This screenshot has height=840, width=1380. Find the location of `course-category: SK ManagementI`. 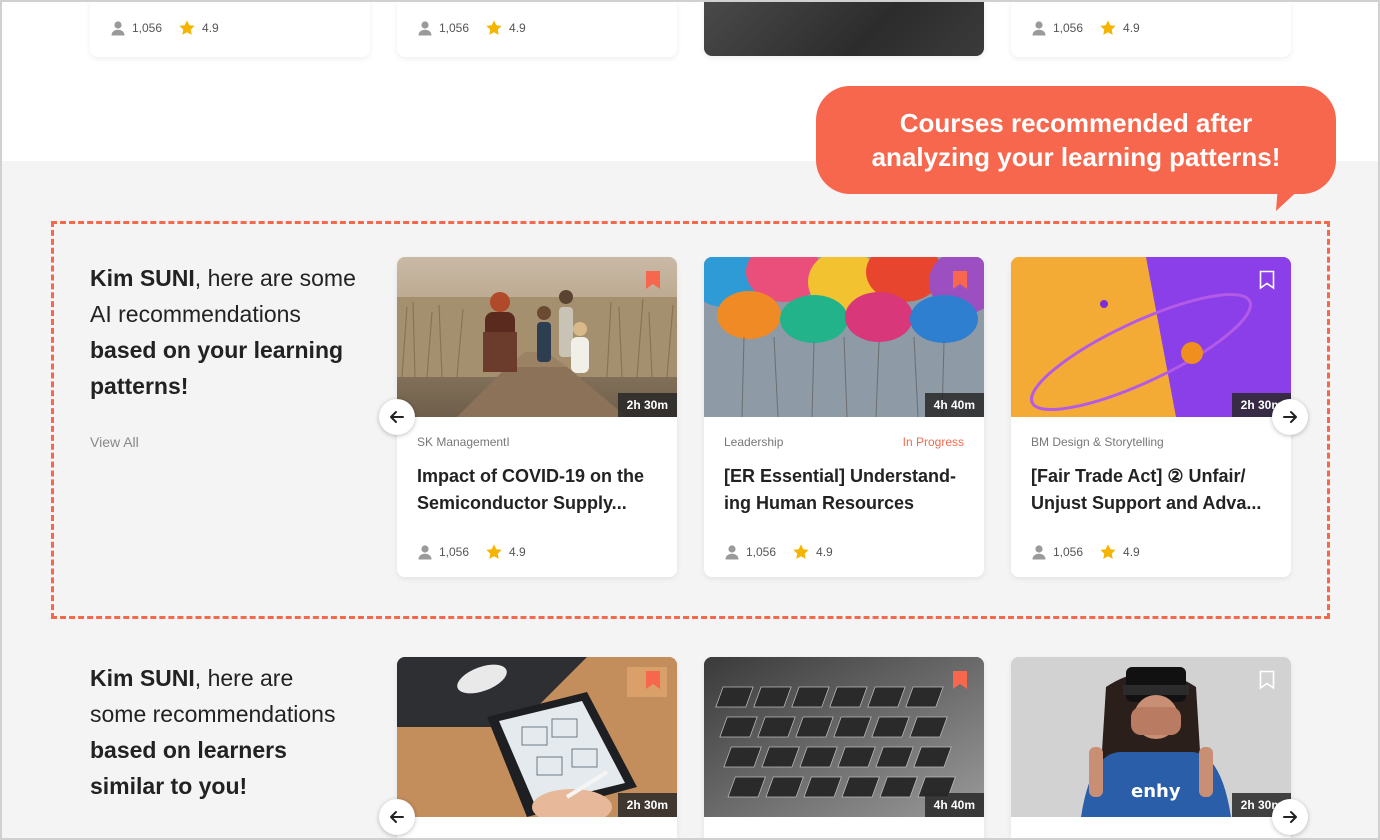

course-category: SK ManagementI is located at coordinates (463, 442).